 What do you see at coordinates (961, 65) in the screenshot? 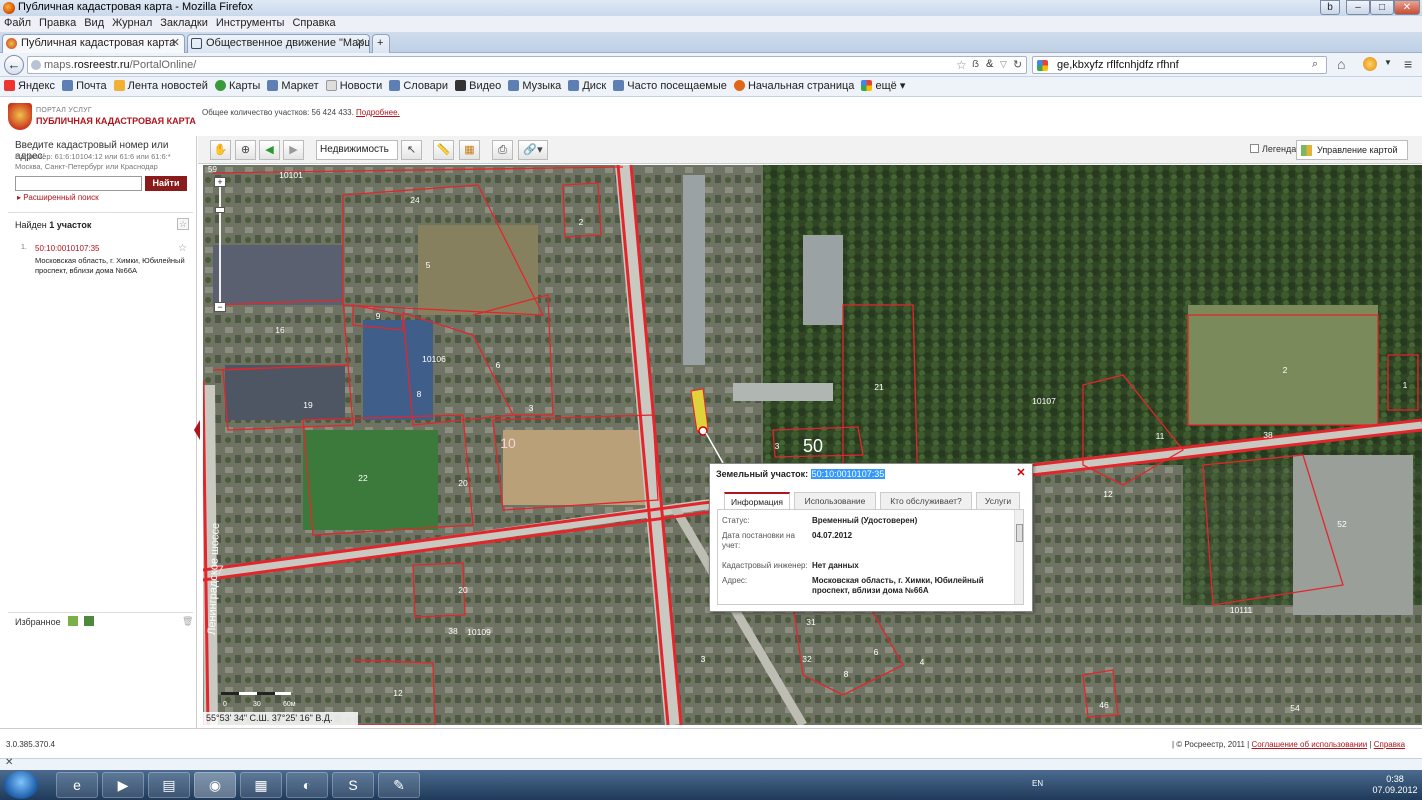
I see `bookmark-star-icon: ☆` at bounding box center [961, 65].